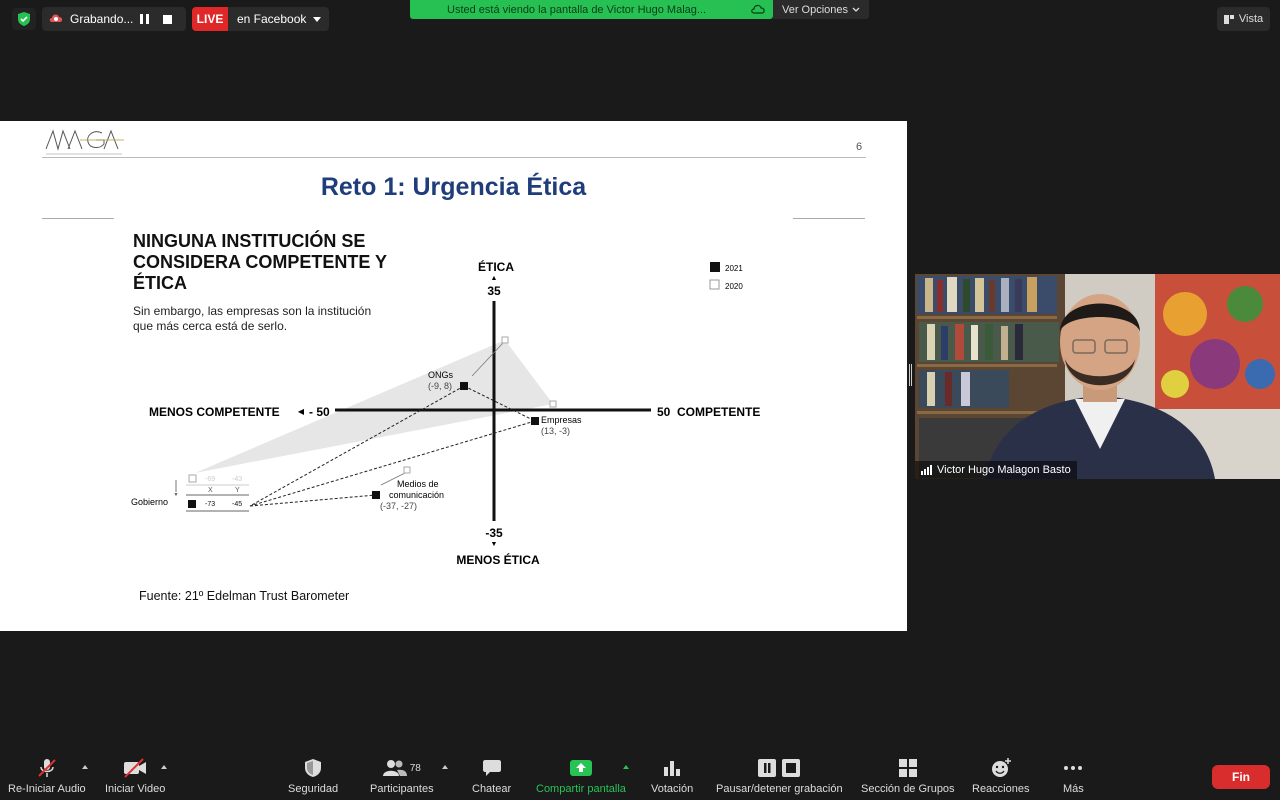 The width and height of the screenshot is (1280, 800). I want to click on poll-bar-chart-icon, so click(672, 768).